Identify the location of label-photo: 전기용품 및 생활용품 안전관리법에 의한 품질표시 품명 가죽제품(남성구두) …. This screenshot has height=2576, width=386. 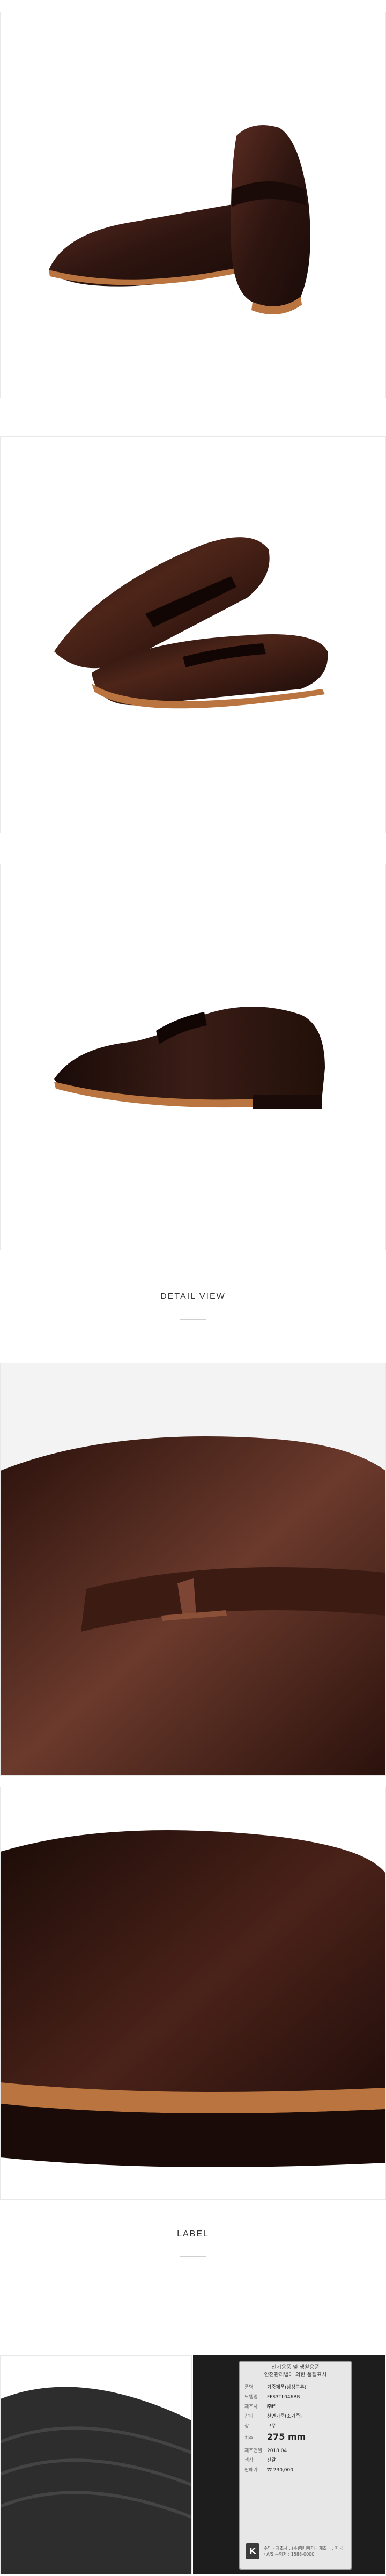
(289, 2464).